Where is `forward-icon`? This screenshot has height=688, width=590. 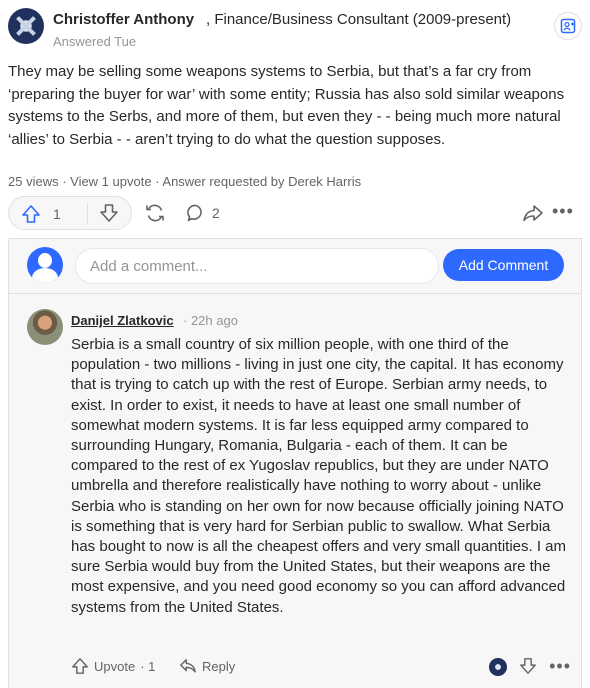
forward-icon is located at coordinates (533, 213).